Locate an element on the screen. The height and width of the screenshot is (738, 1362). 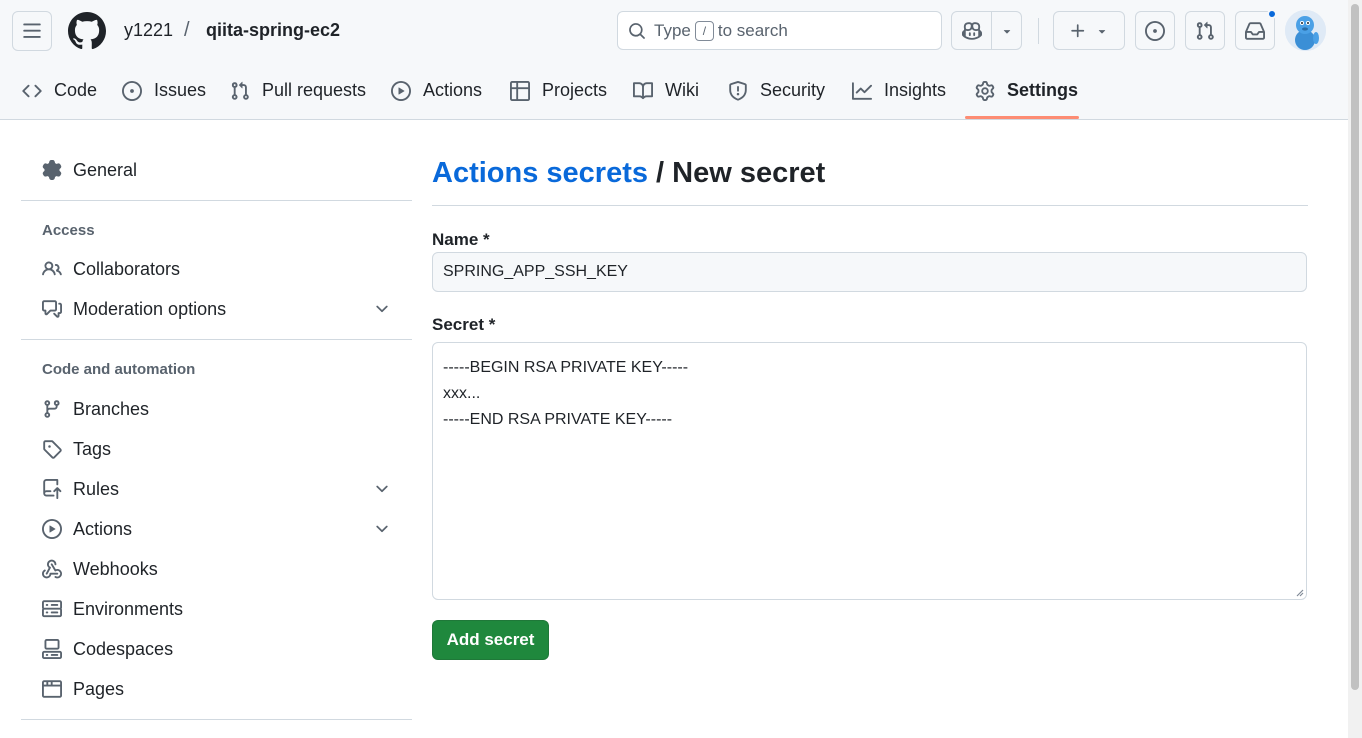
sidebar-item-label: Pages is located at coordinates (99, 688).